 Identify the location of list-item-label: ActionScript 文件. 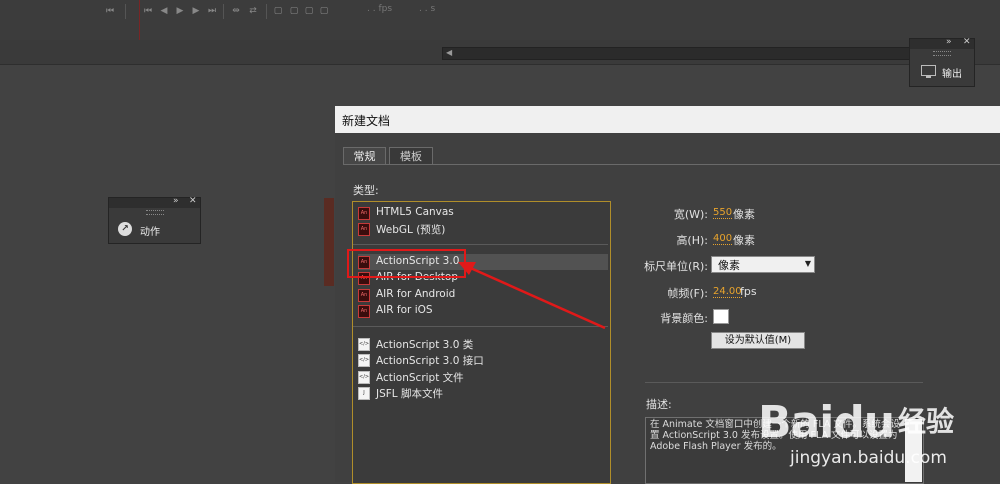
(420, 378).